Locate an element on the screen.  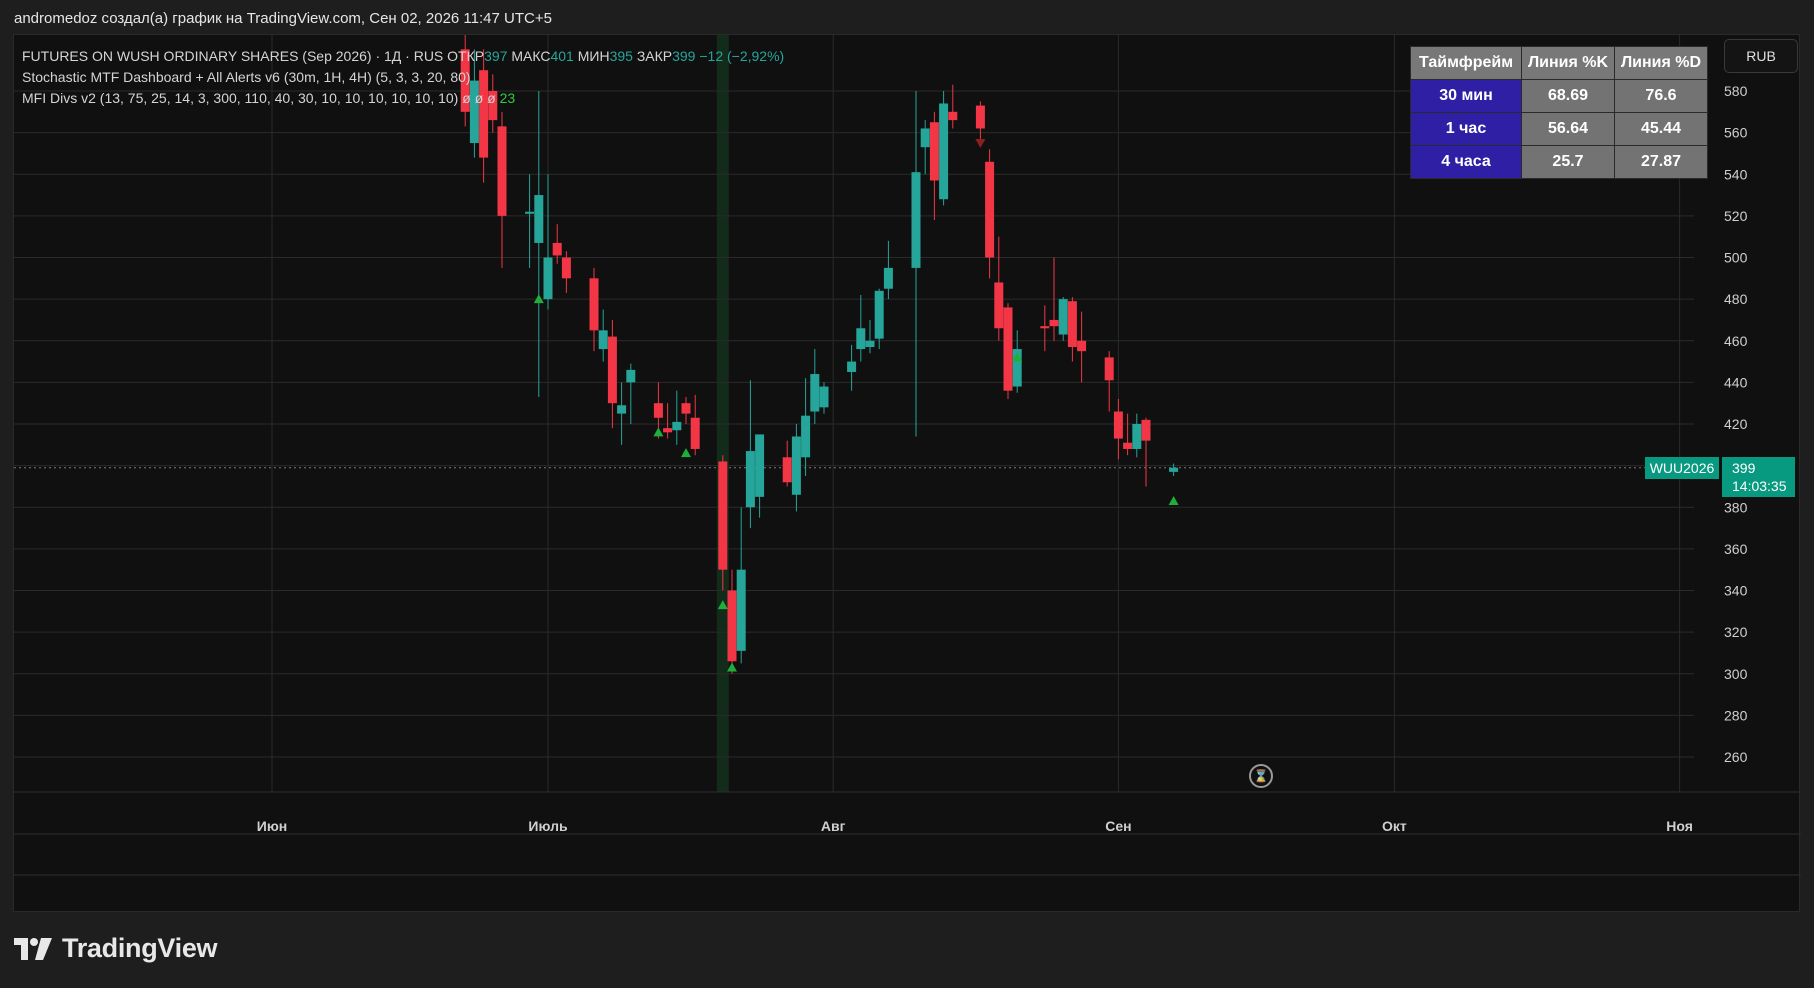
table-row: 1 час 56.64 45.44 is located at coordinates (1559, 129).